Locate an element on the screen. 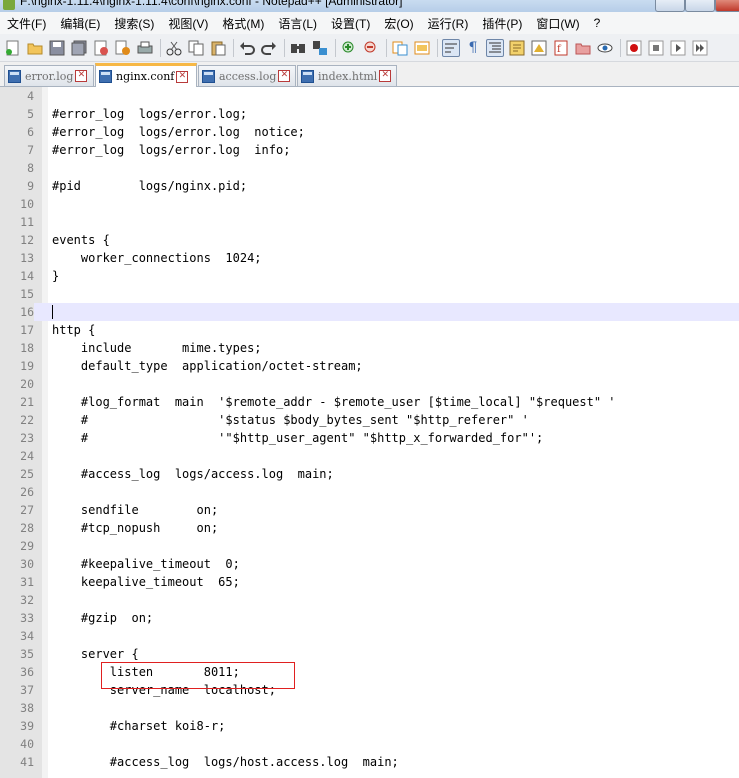 This screenshot has width=739, height=778. code-line: 30 #keepalive_timeout 0; is located at coordinates (369, 564).